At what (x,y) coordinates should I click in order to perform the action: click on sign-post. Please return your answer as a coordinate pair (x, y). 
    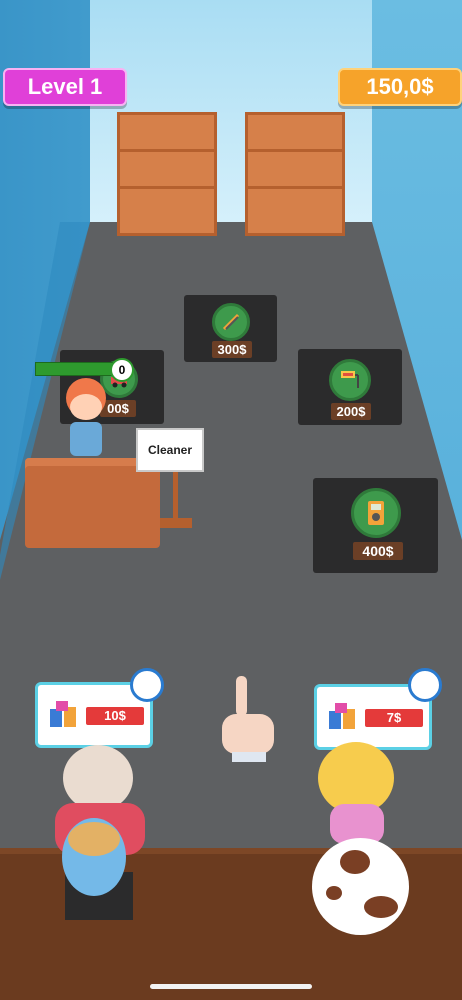
    Looking at the image, I should click on (175, 495).